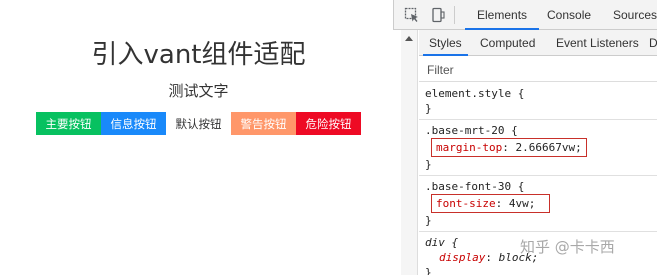 This screenshot has width=657, height=275. Describe the element at coordinates (263, 123) in the screenshot. I see `warning-button: 警告按钮` at that location.